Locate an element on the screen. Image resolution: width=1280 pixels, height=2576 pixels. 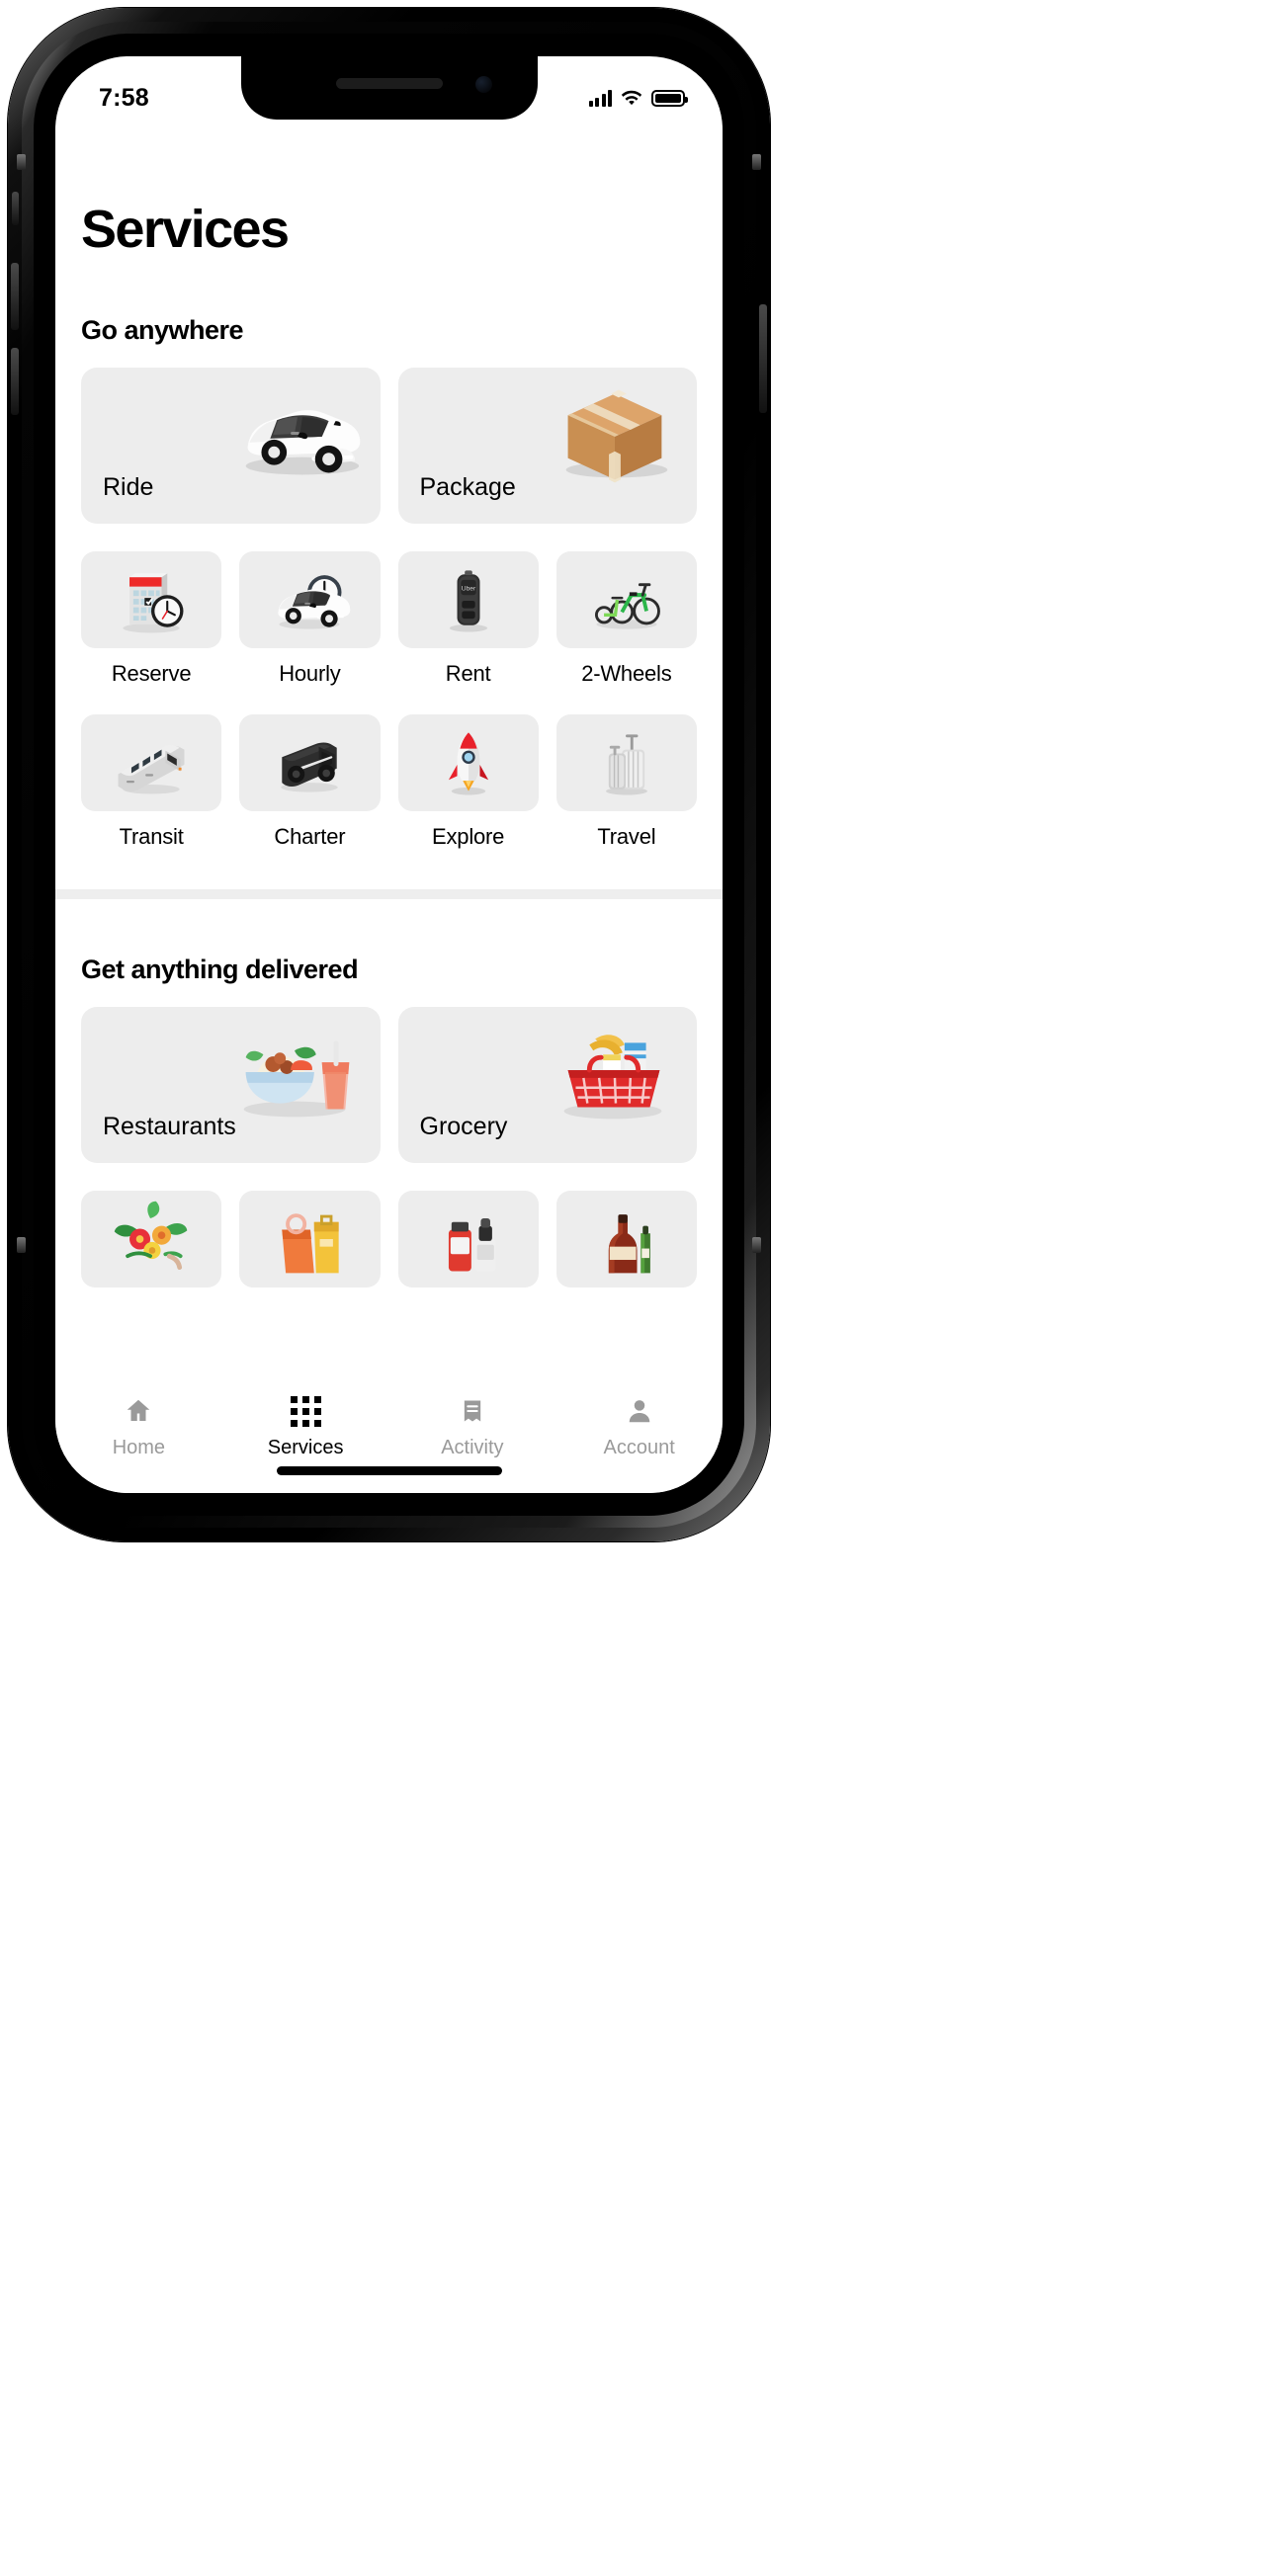
service-tile-travel: Travel is located at coordinates (626, 782).